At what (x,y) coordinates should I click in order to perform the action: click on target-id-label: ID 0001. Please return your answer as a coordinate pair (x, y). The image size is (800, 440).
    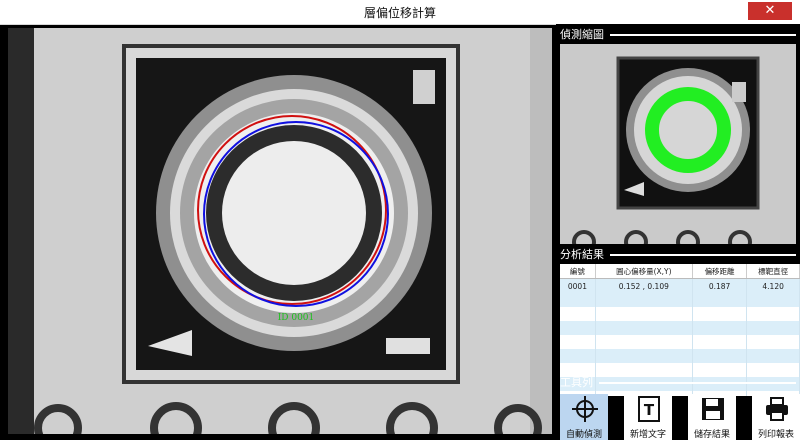
    Looking at the image, I should click on (296, 318).